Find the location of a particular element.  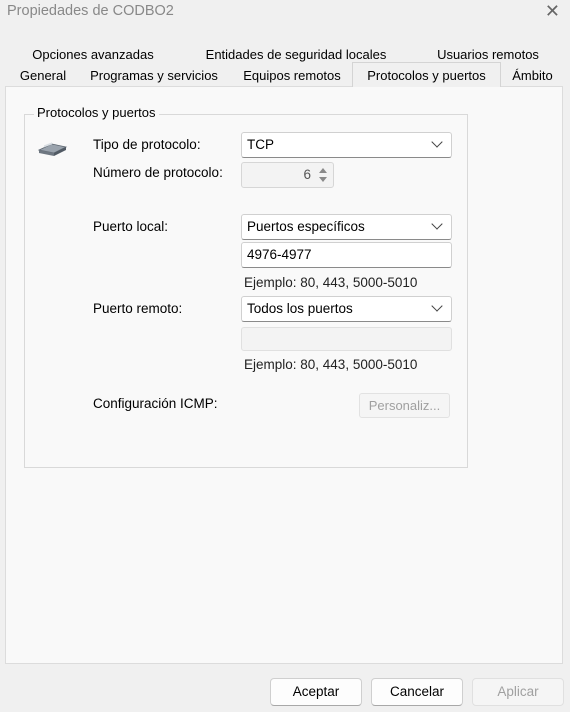

remote-port-input is located at coordinates (346, 339).